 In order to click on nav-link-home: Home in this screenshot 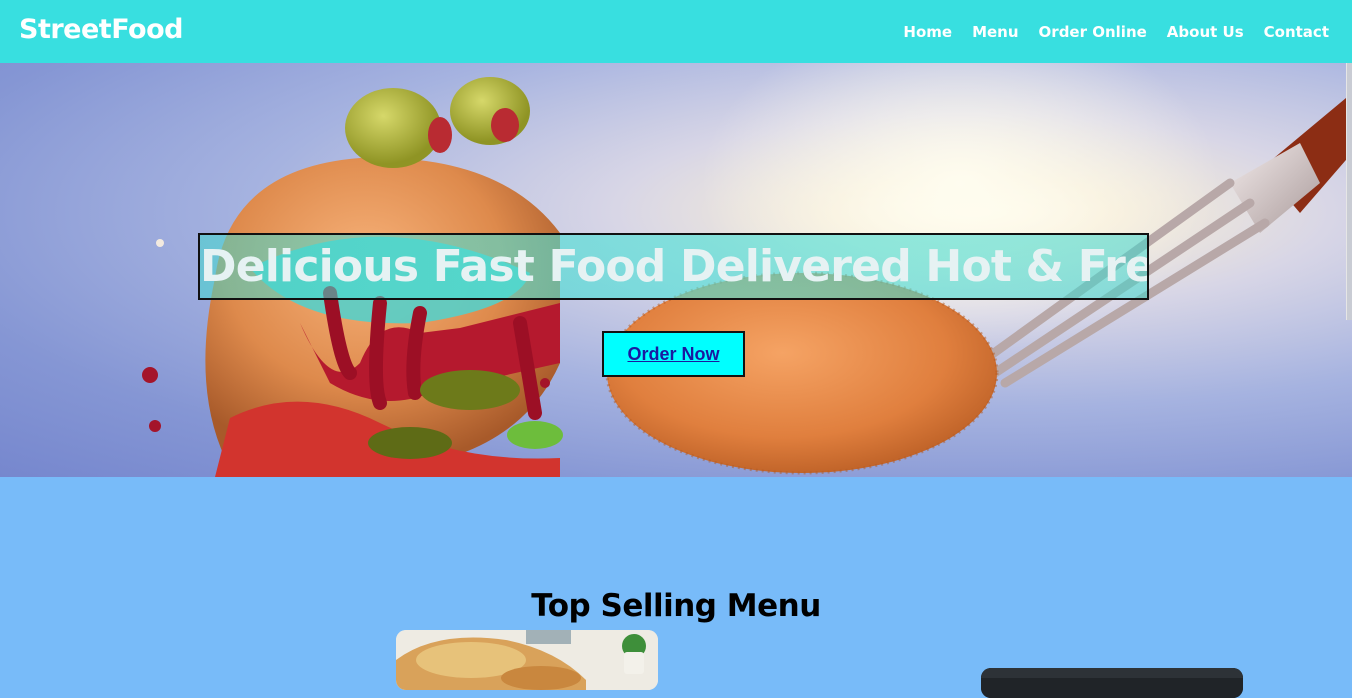, I will do `click(927, 32)`.